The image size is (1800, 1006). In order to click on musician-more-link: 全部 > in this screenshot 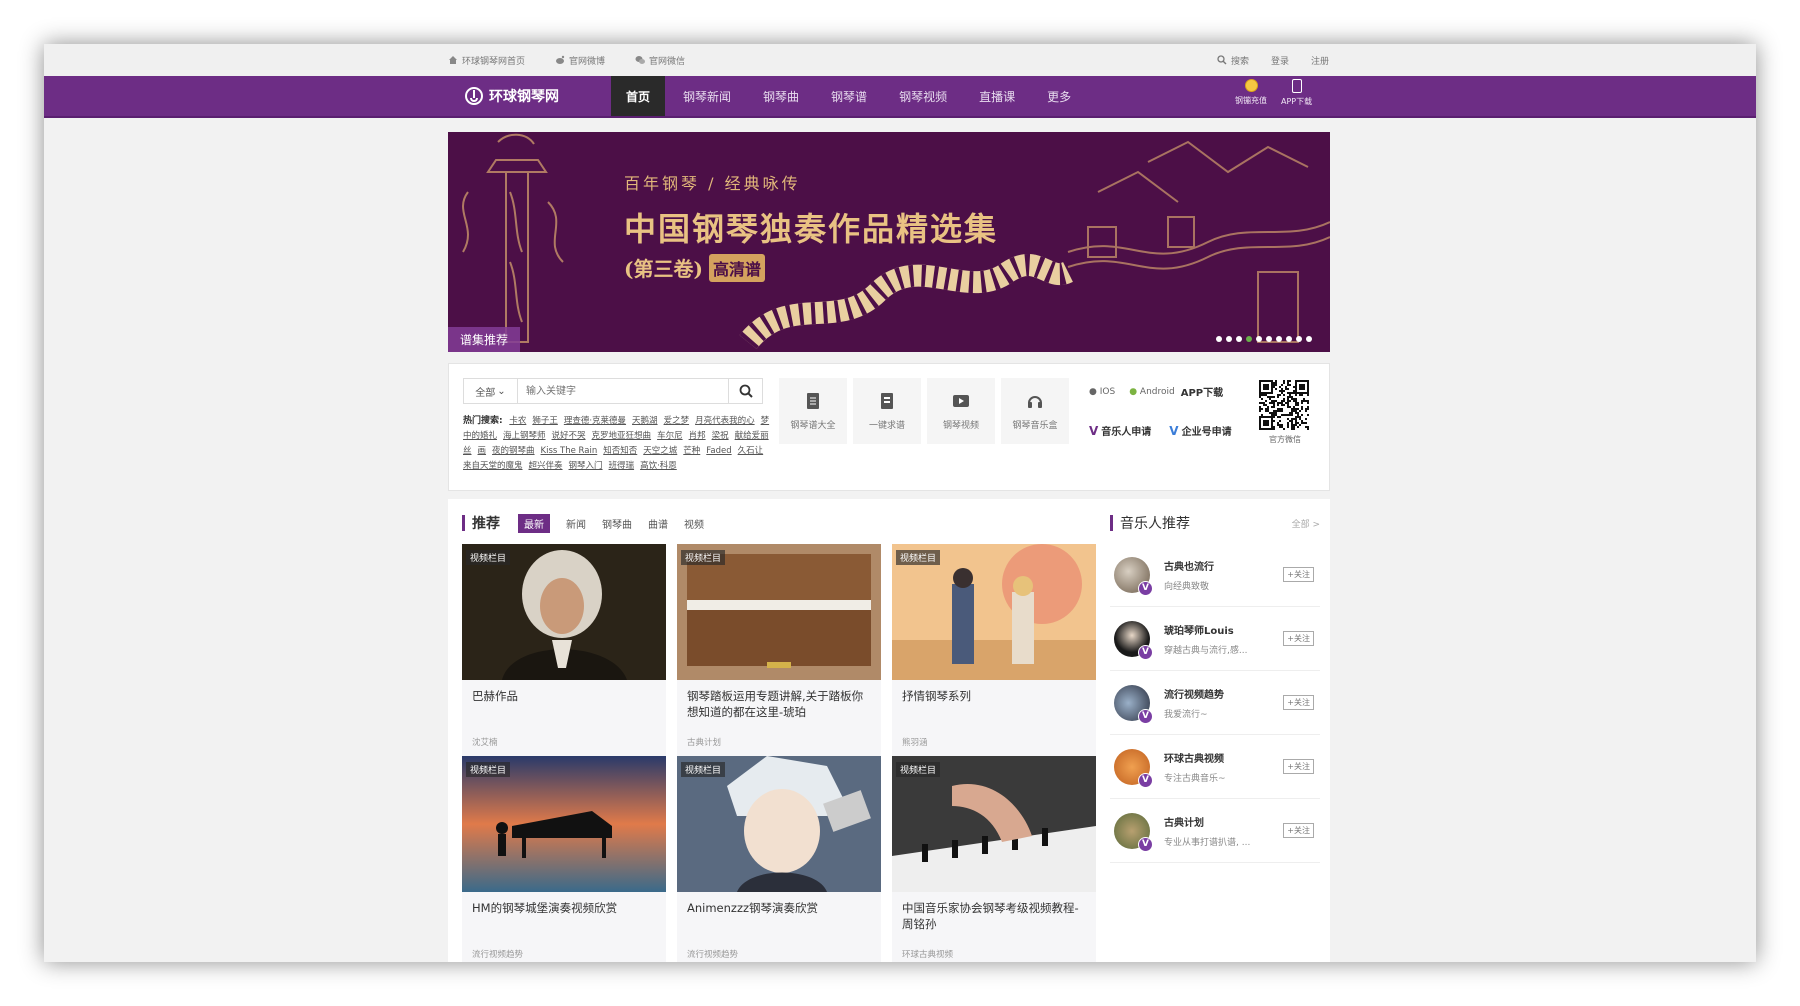, I will do `click(1306, 523)`.